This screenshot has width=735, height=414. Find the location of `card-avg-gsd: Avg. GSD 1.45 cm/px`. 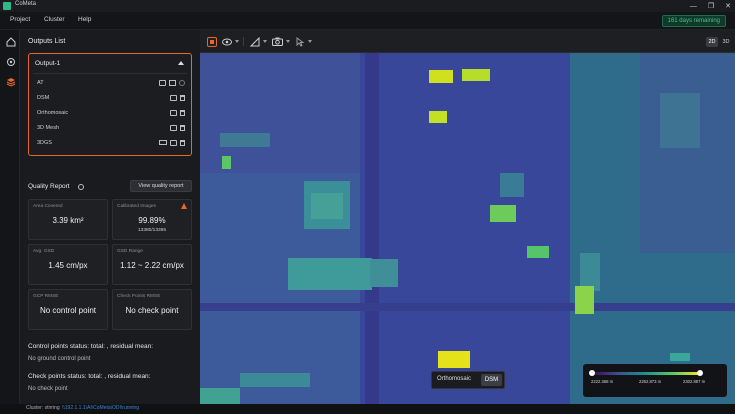

card-avg-gsd: Avg. GSD 1.45 cm/px is located at coordinates (68, 264).